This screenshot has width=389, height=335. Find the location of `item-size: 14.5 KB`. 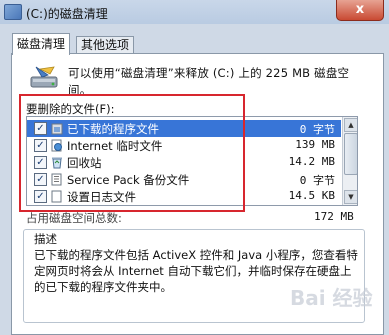

item-size: 14.5 KB is located at coordinates (311, 195).